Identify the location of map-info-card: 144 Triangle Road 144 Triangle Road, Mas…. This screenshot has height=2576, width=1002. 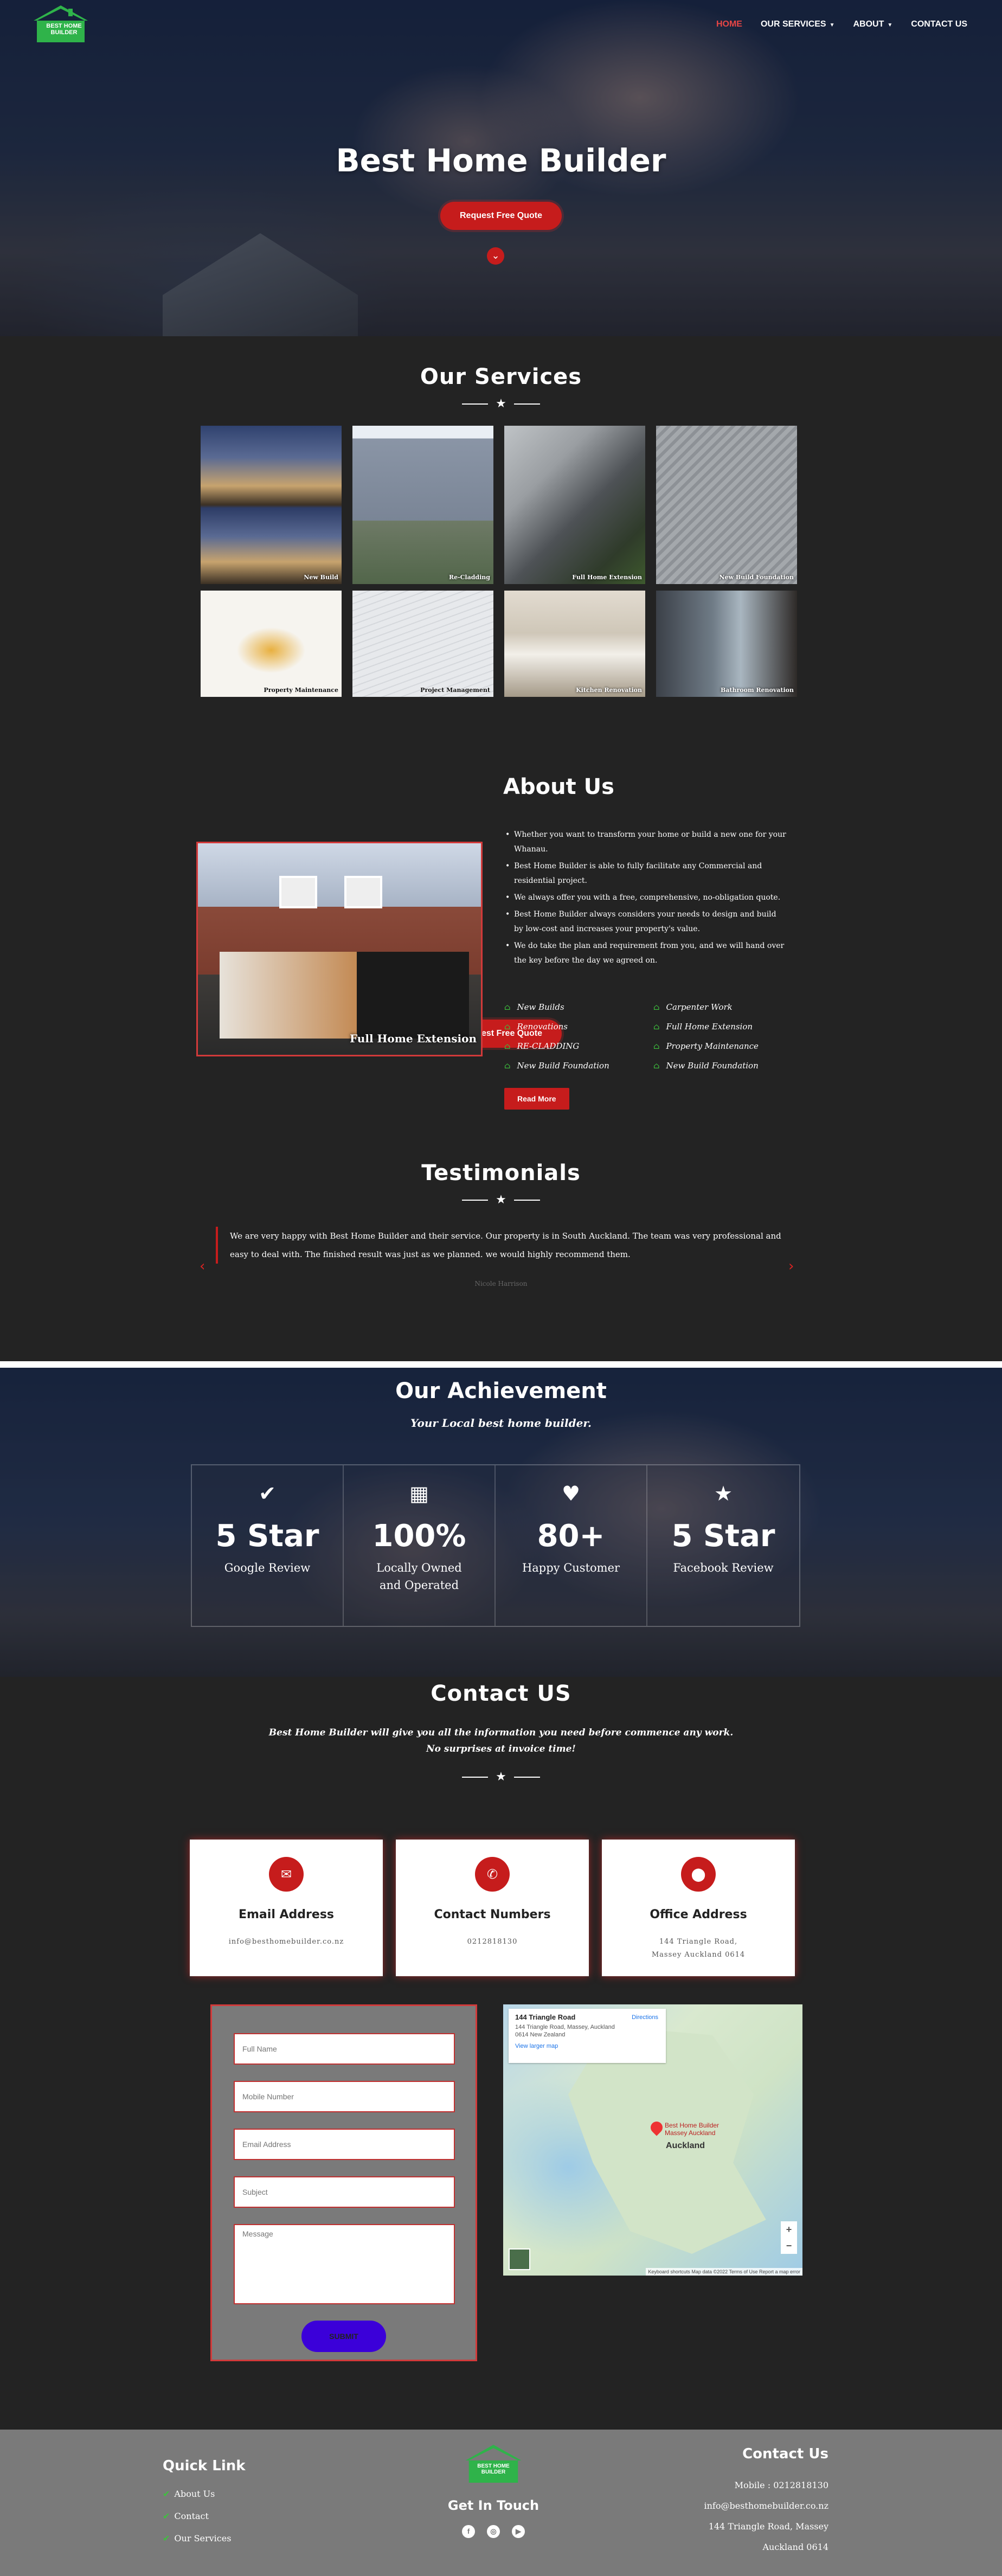
(587, 2036).